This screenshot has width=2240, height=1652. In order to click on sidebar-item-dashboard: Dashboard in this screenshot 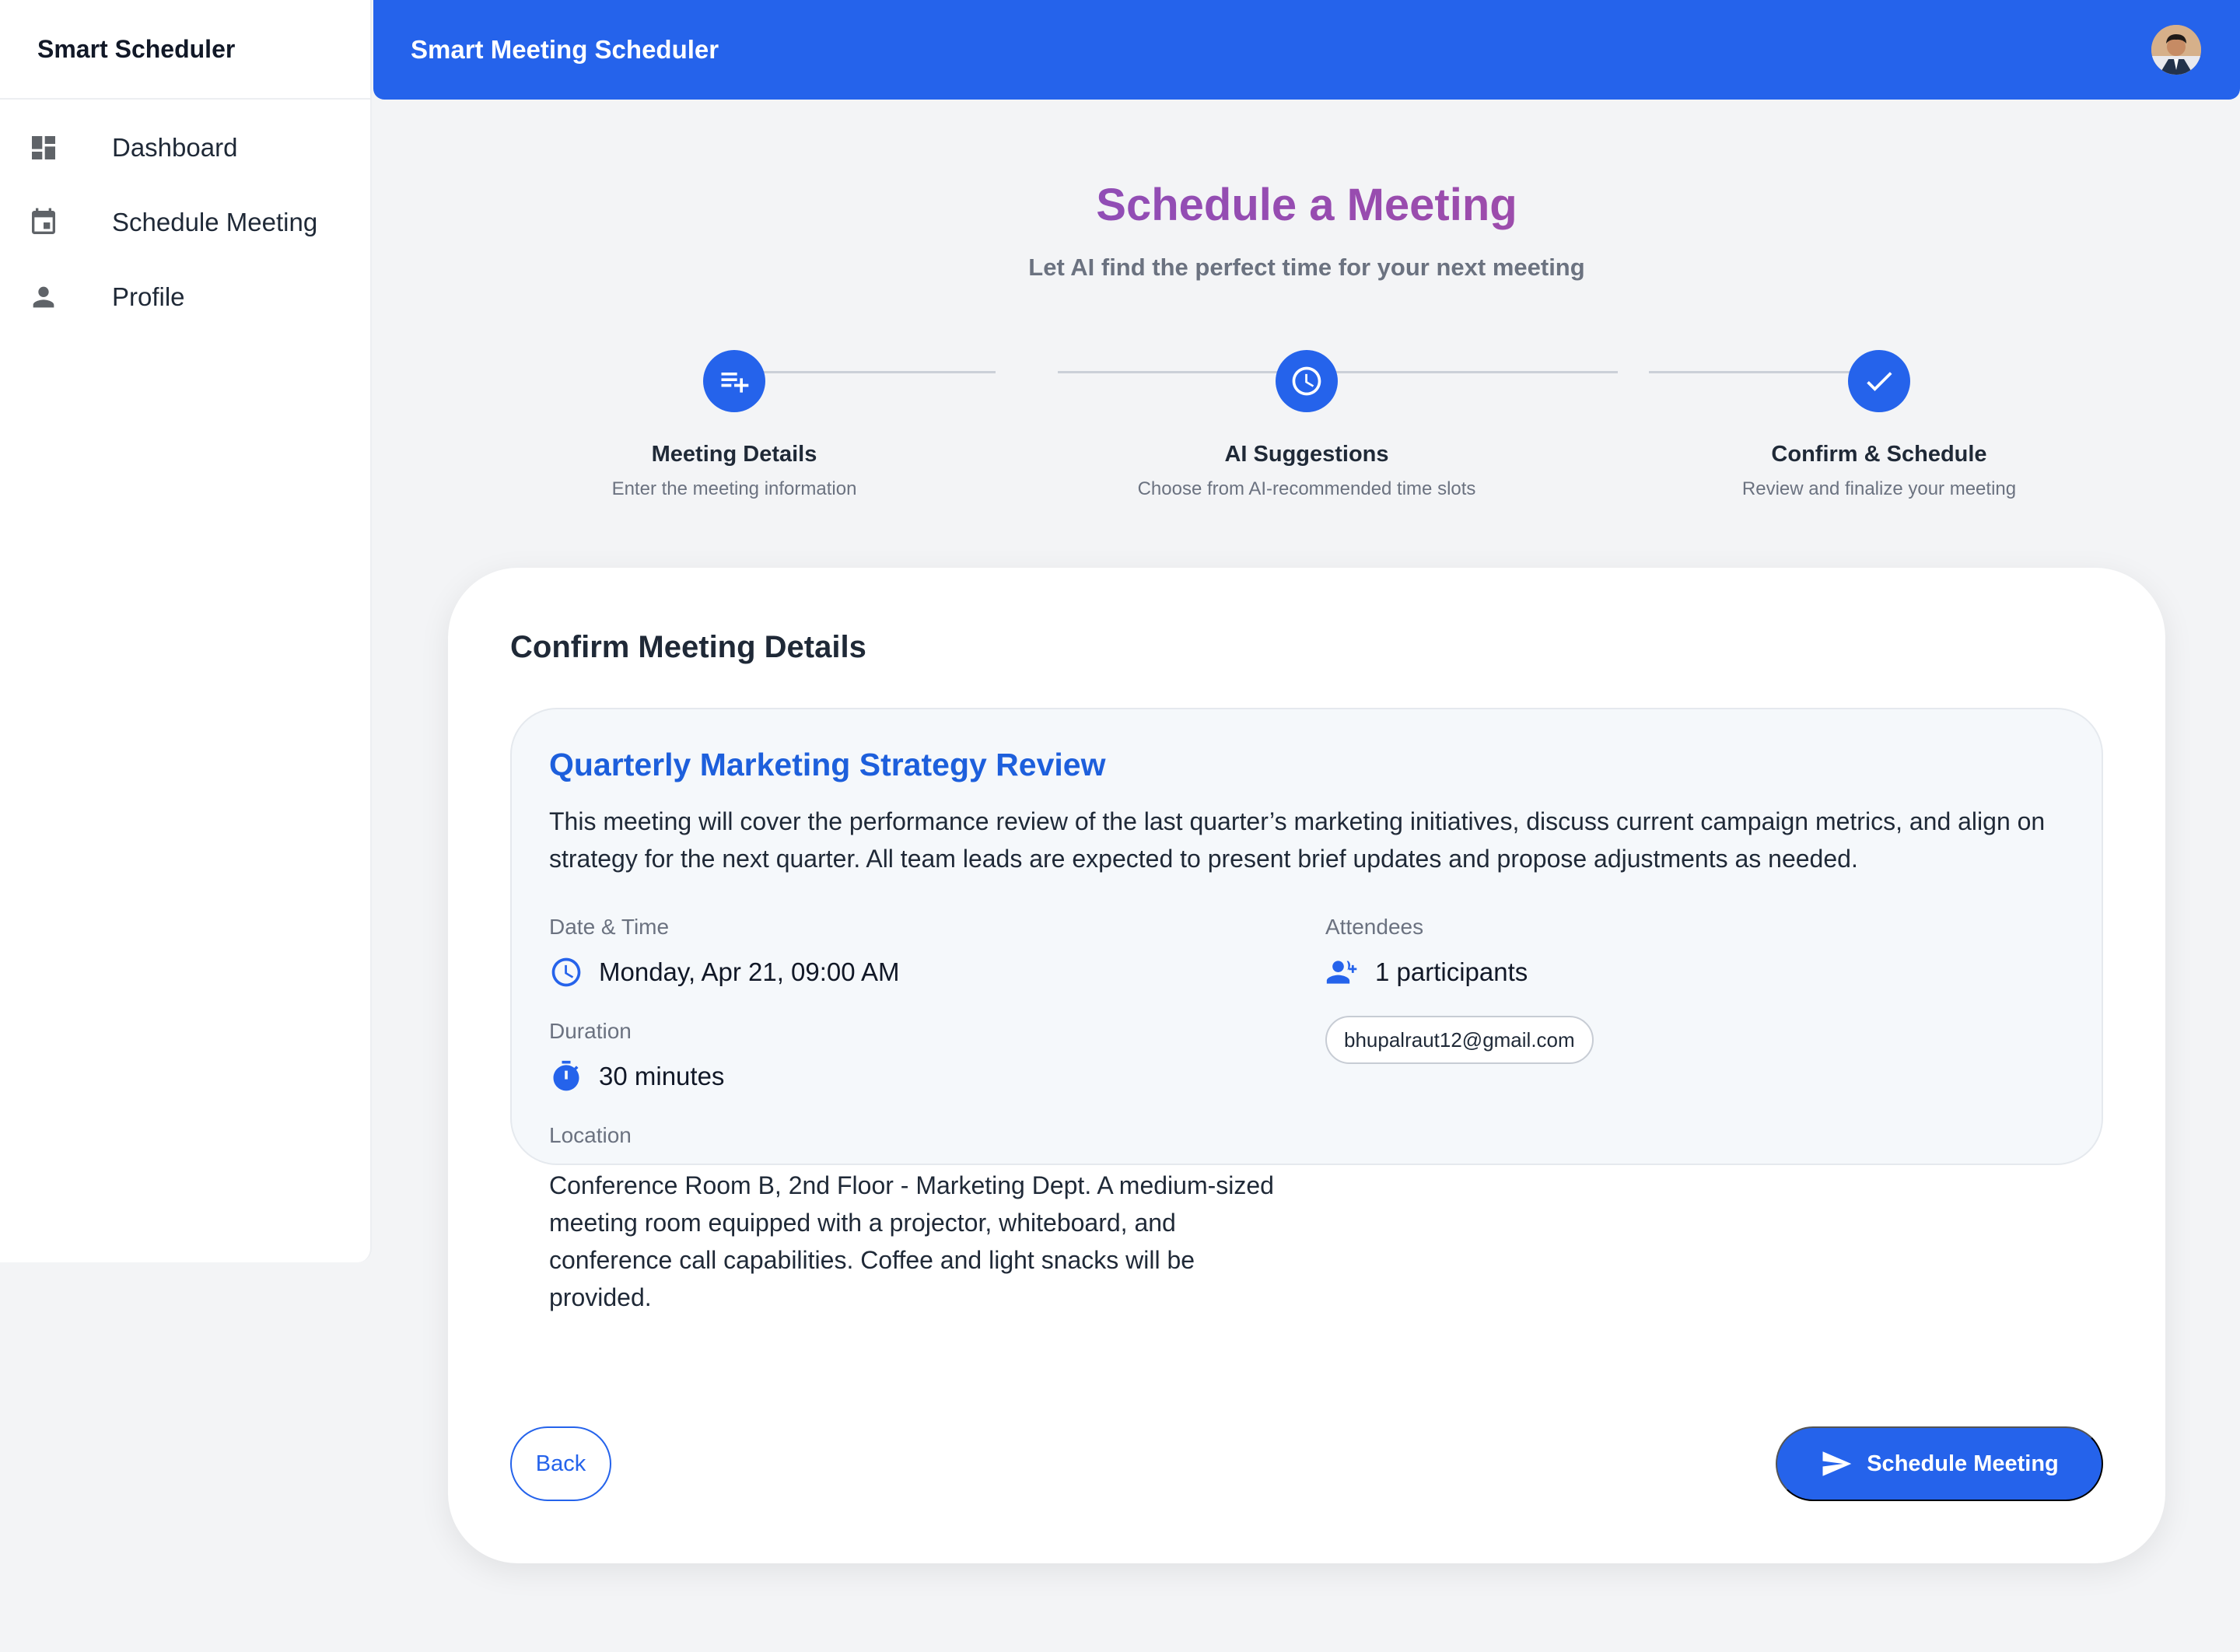, I will do `click(185, 148)`.